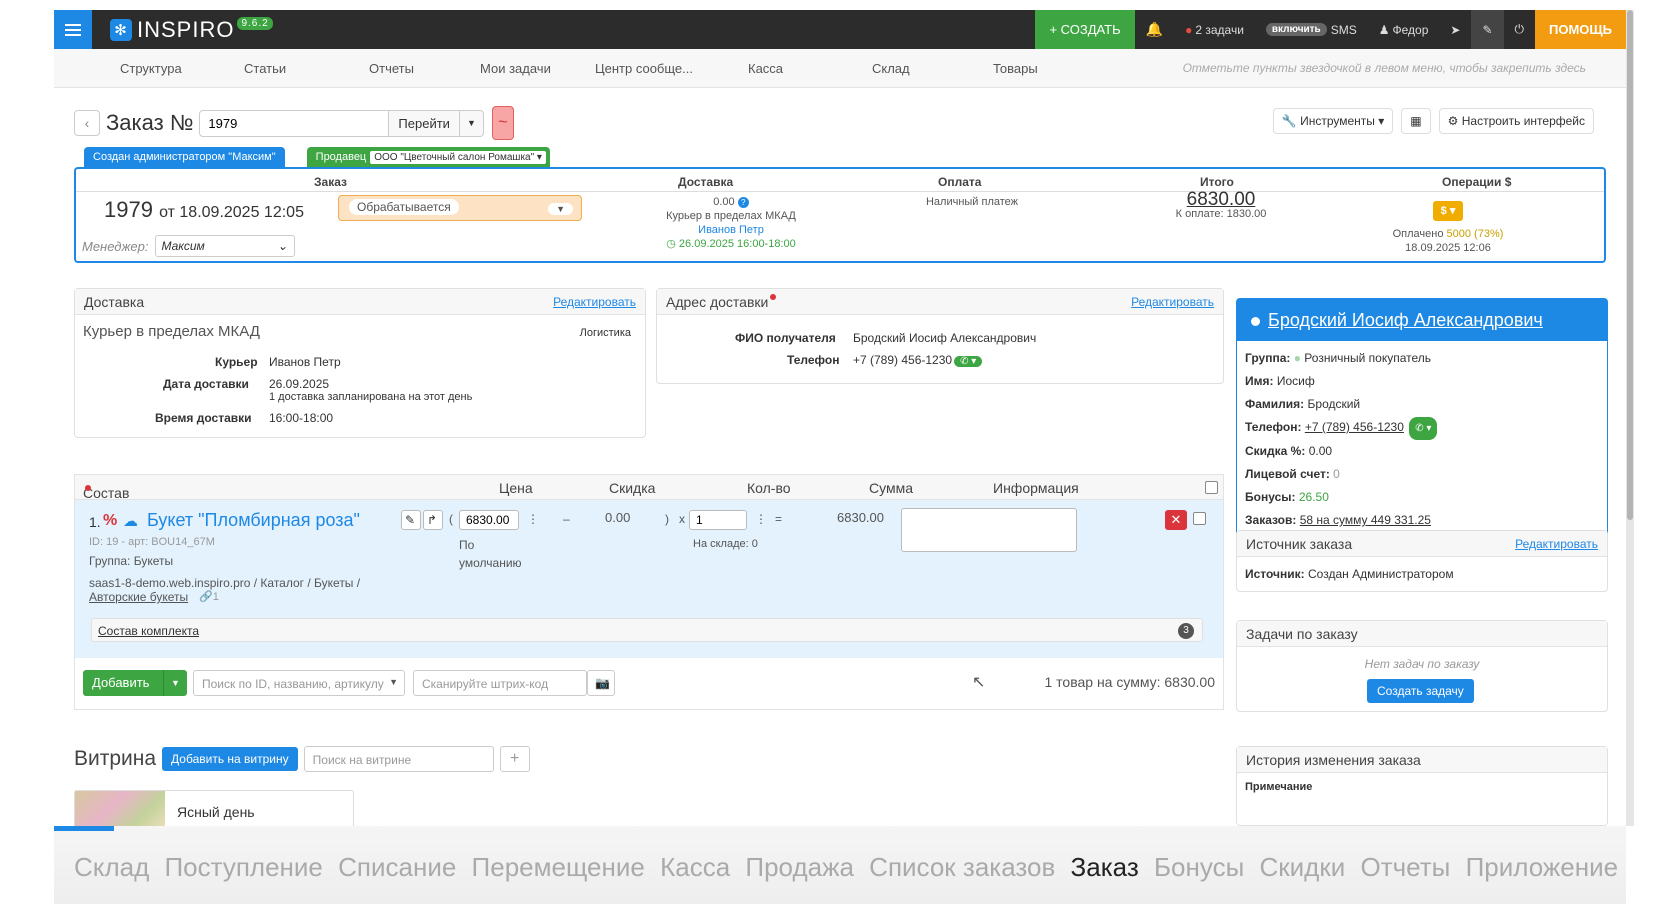 This screenshot has width=1680, height=904. I want to click on list-item: 1. % ☁ Букет "Пломбирная роза" ✎ ↱ ID, so click(649, 579).